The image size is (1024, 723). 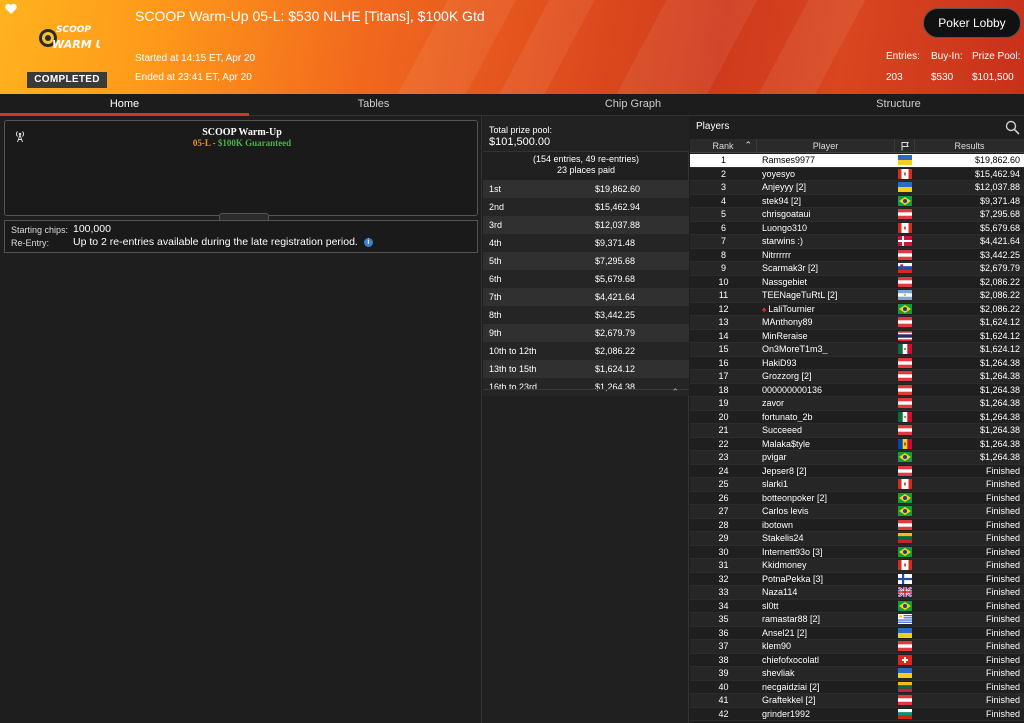 I want to click on country-column-header, so click(x=905, y=145).